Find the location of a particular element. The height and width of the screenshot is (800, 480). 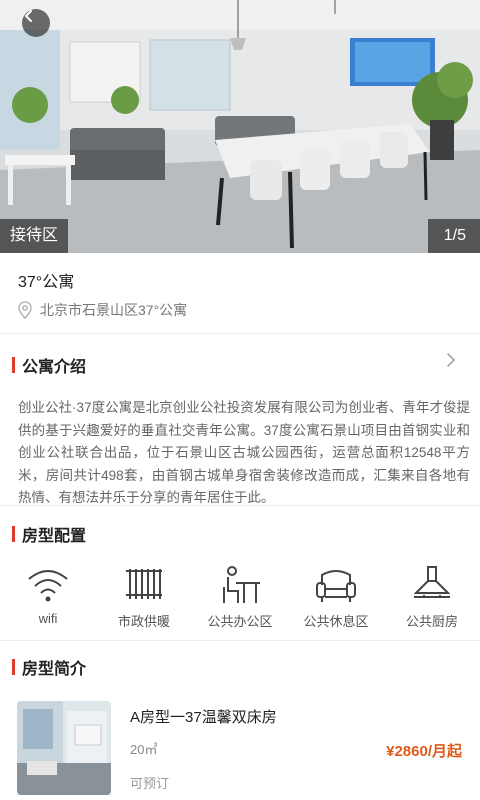

amenity-office: 公共办公区 is located at coordinates (240, 597).